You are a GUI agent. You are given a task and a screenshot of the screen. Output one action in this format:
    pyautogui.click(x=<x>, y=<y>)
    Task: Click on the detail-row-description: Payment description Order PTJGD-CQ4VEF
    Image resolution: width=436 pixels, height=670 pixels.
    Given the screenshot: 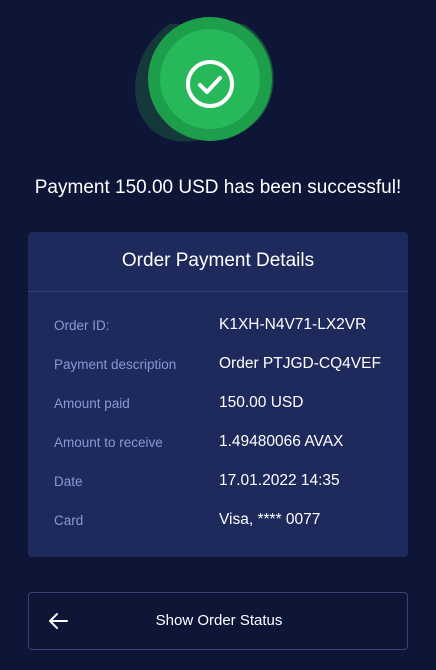 What is the action you would take?
    pyautogui.click(x=218, y=366)
    